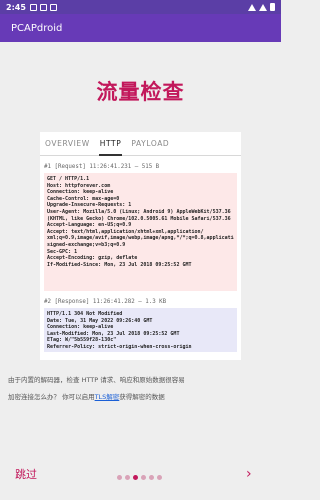  I want to click on battery-icon, so click(272, 7).